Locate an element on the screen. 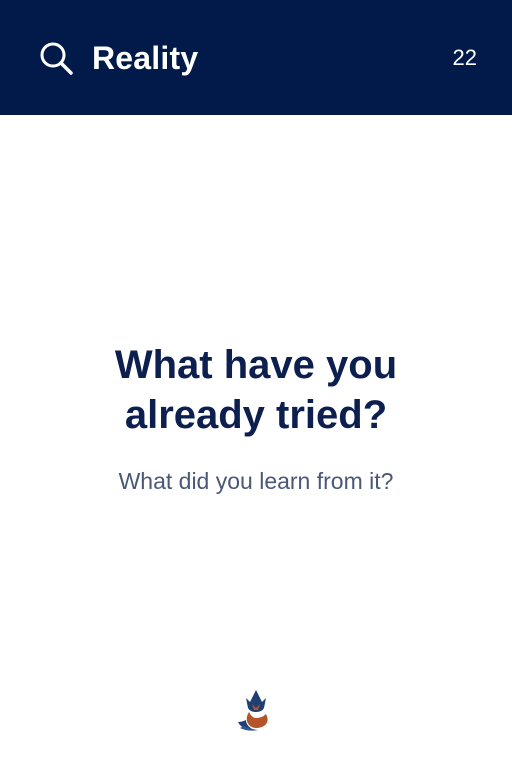  search-button is located at coordinates (57, 59).